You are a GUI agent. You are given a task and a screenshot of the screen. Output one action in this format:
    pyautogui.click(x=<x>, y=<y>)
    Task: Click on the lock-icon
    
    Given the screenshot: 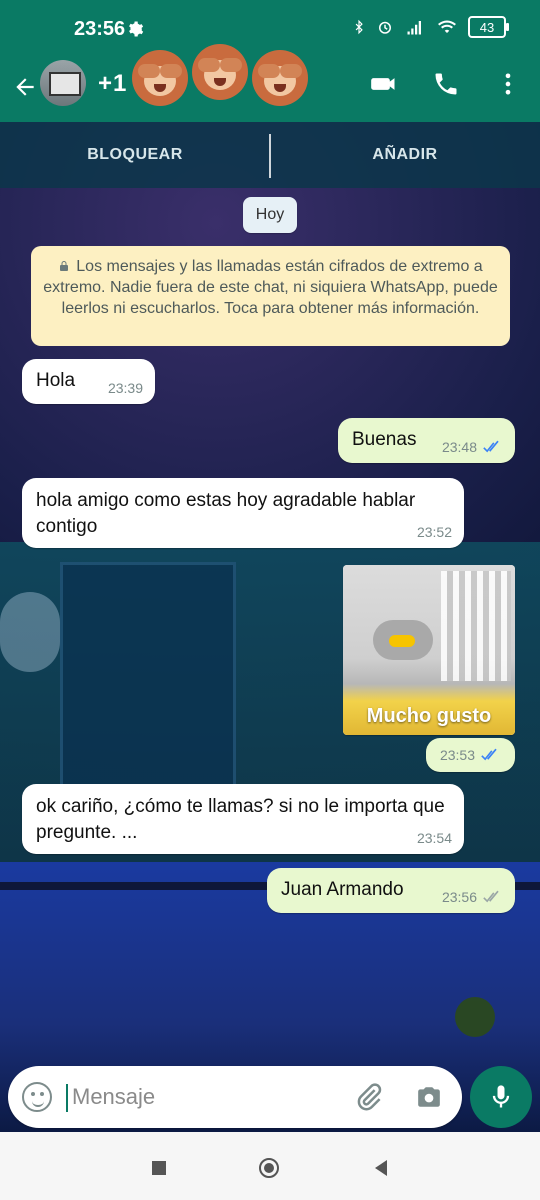 What is the action you would take?
    pyautogui.click(x=64, y=266)
    